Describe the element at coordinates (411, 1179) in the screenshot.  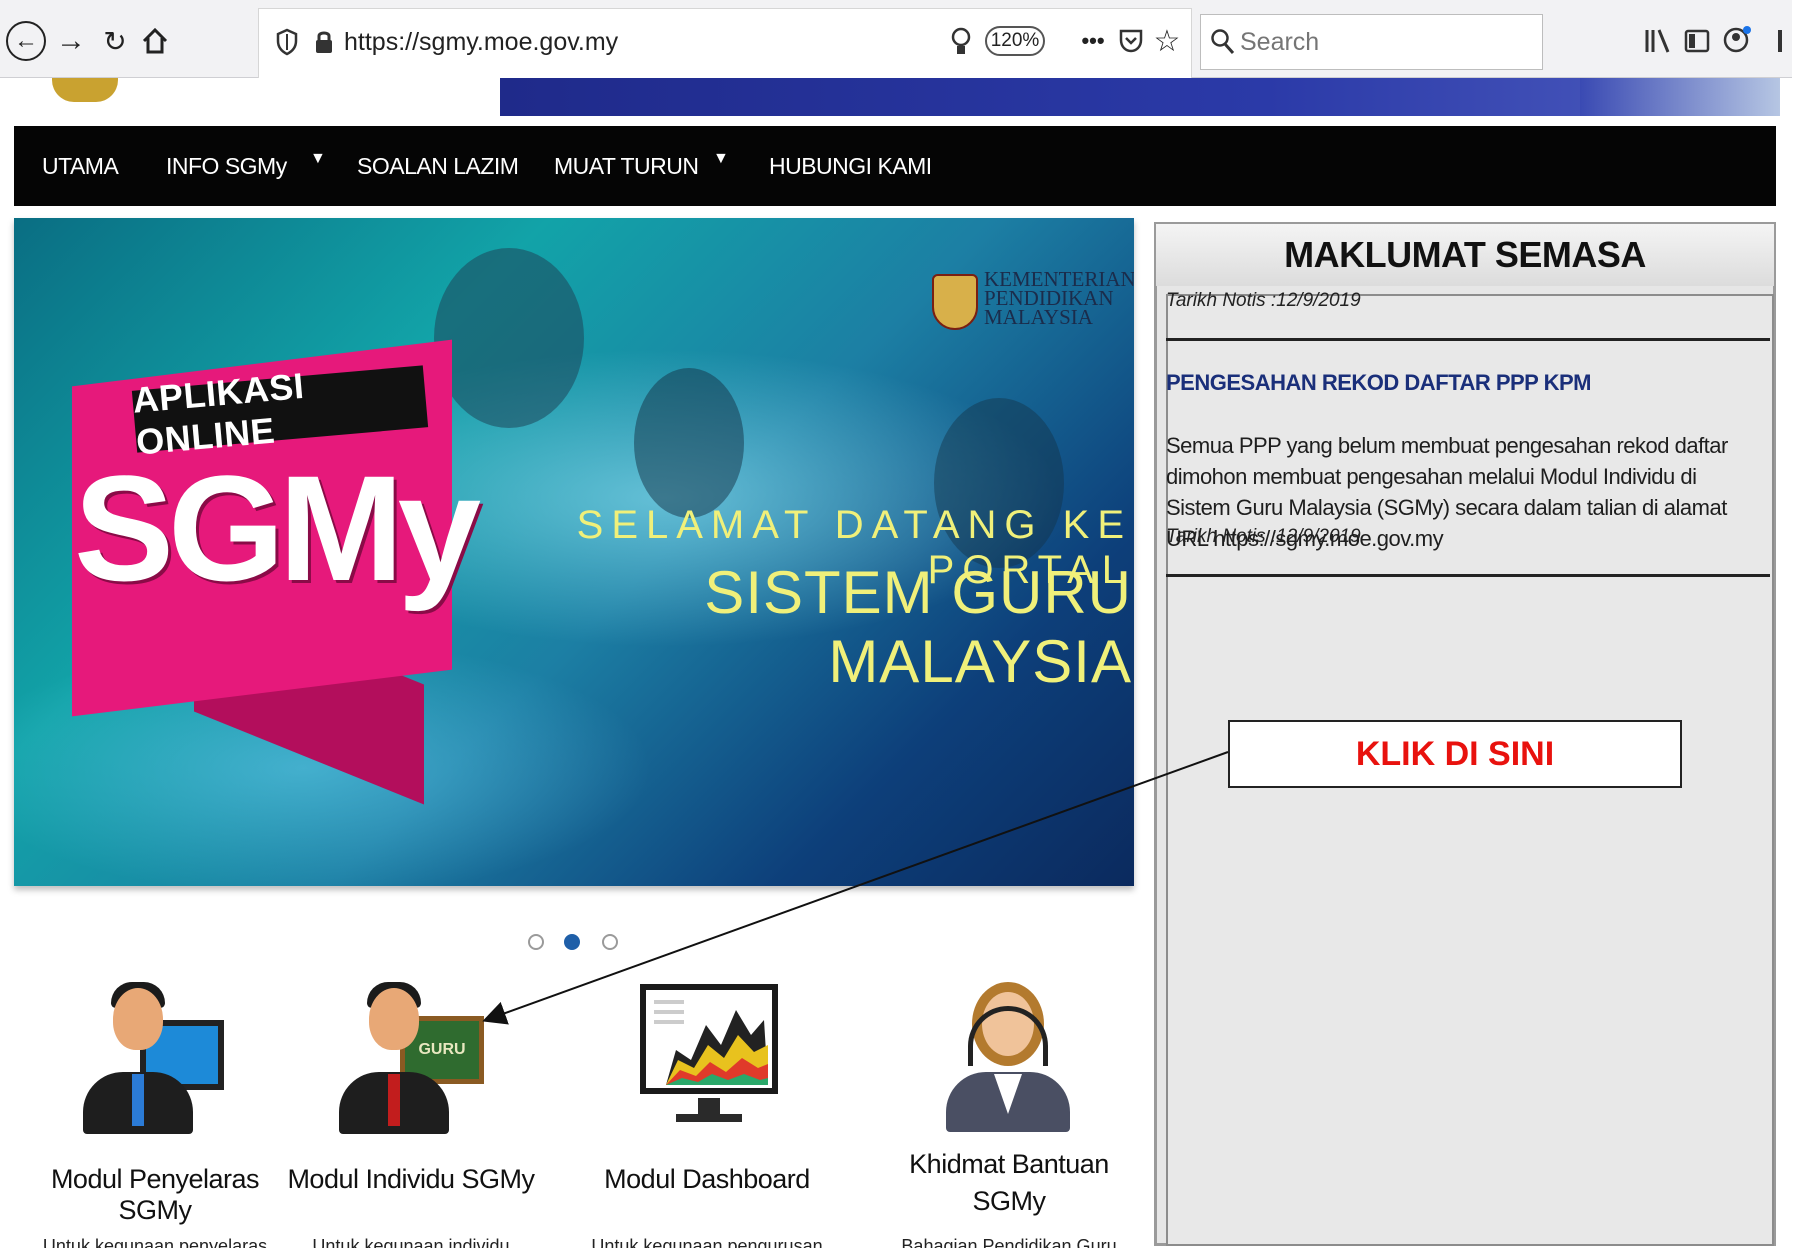
I see `module-individu-label: Modul Individu SGMy` at that location.